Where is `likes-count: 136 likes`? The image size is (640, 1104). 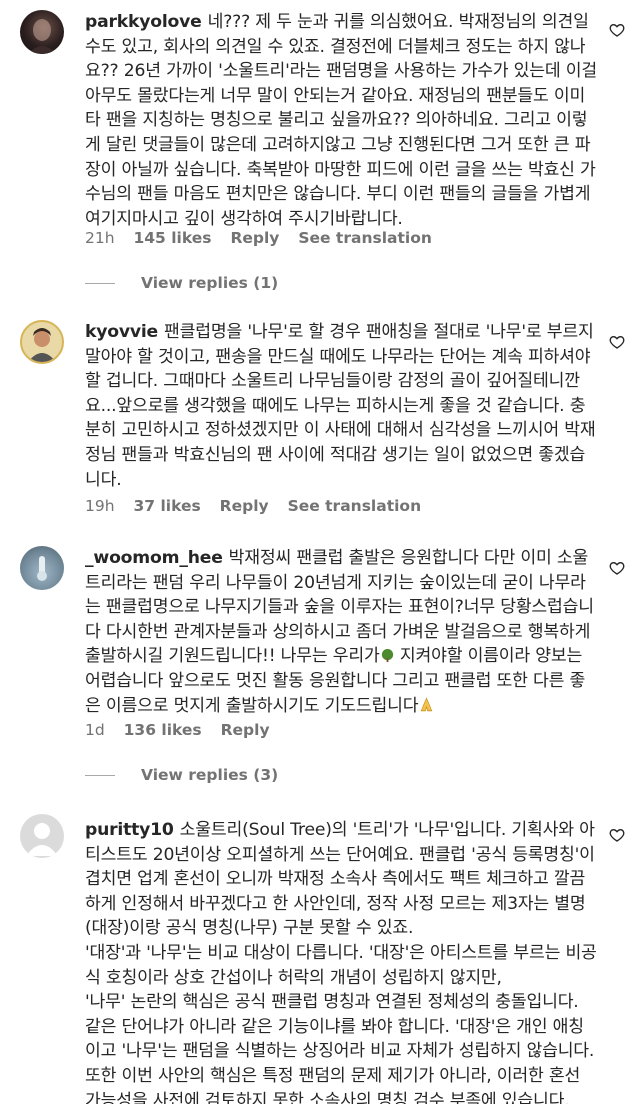
likes-count: 136 likes is located at coordinates (163, 730).